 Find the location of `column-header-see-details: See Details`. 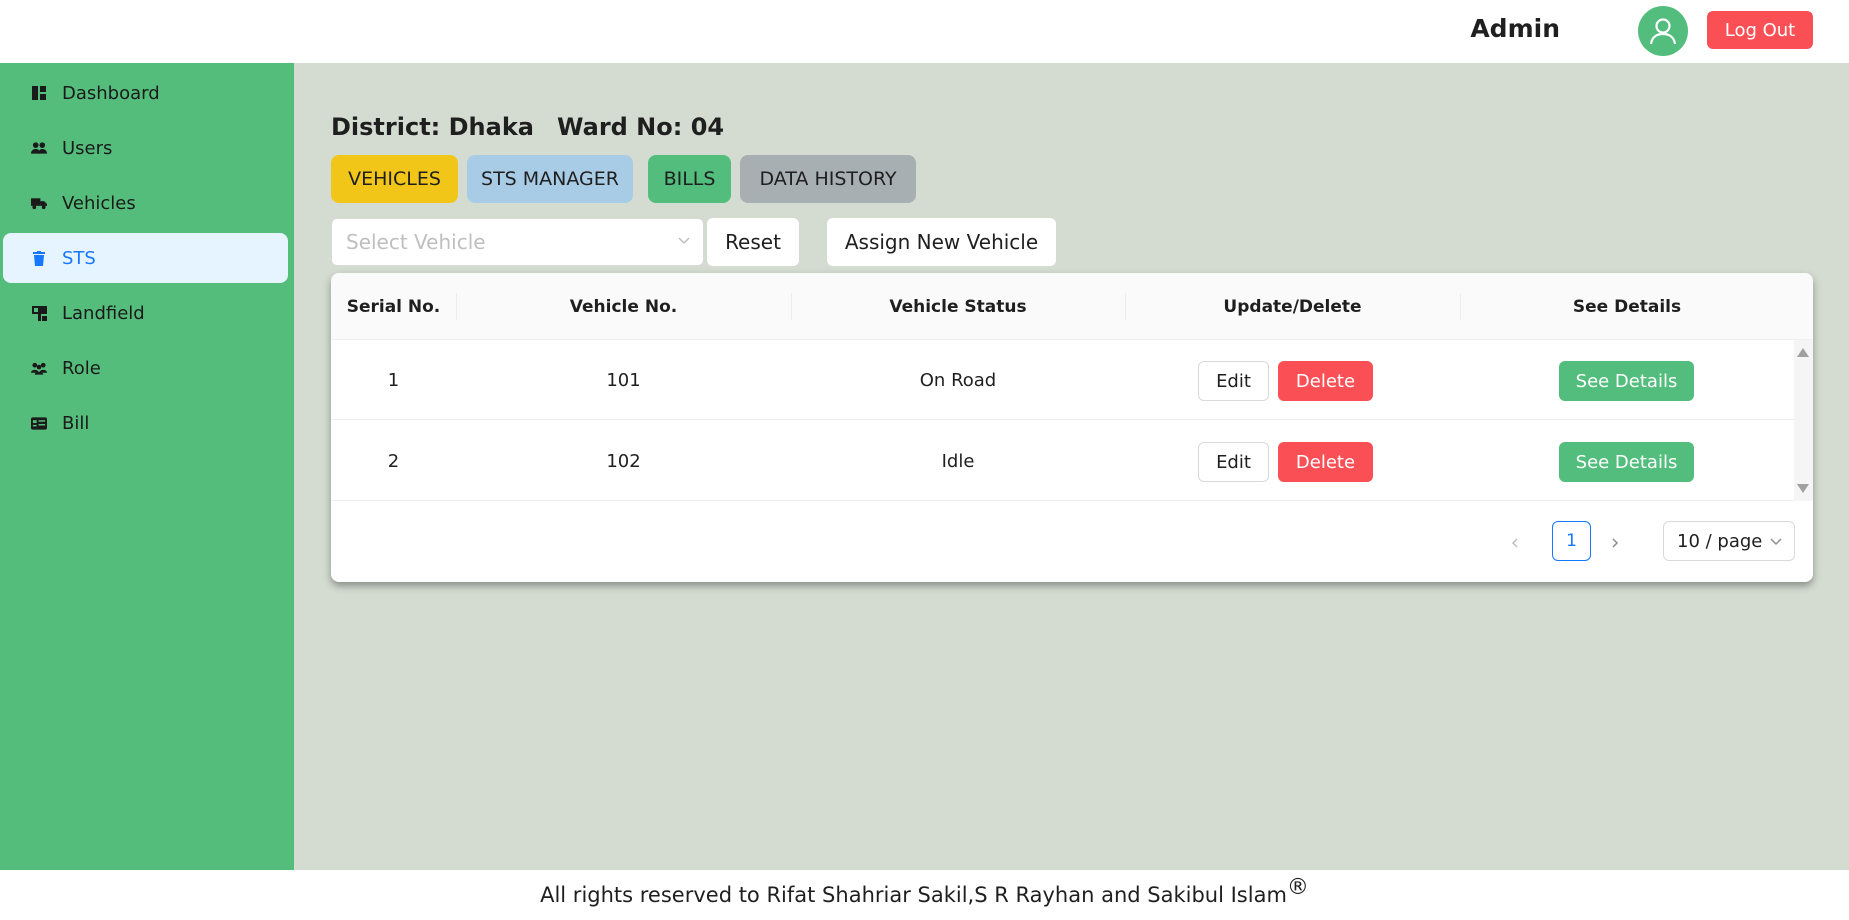

column-header-see-details: See Details is located at coordinates (1627, 306).